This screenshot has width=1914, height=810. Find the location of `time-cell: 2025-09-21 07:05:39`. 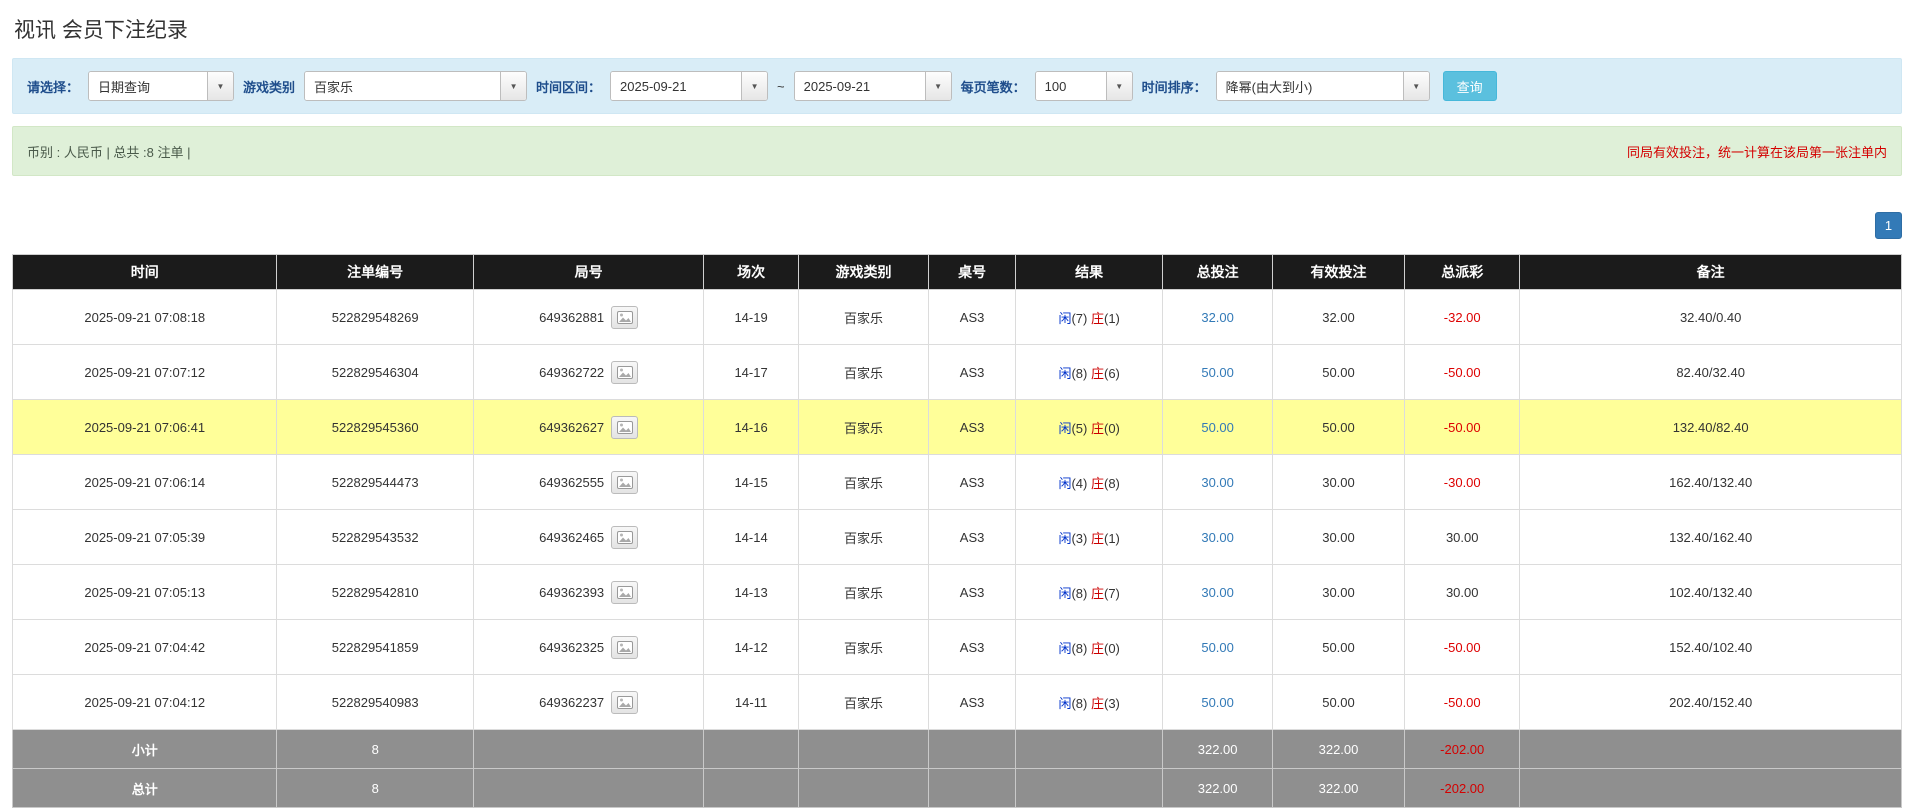

time-cell: 2025-09-21 07:05:39 is located at coordinates (144, 537).